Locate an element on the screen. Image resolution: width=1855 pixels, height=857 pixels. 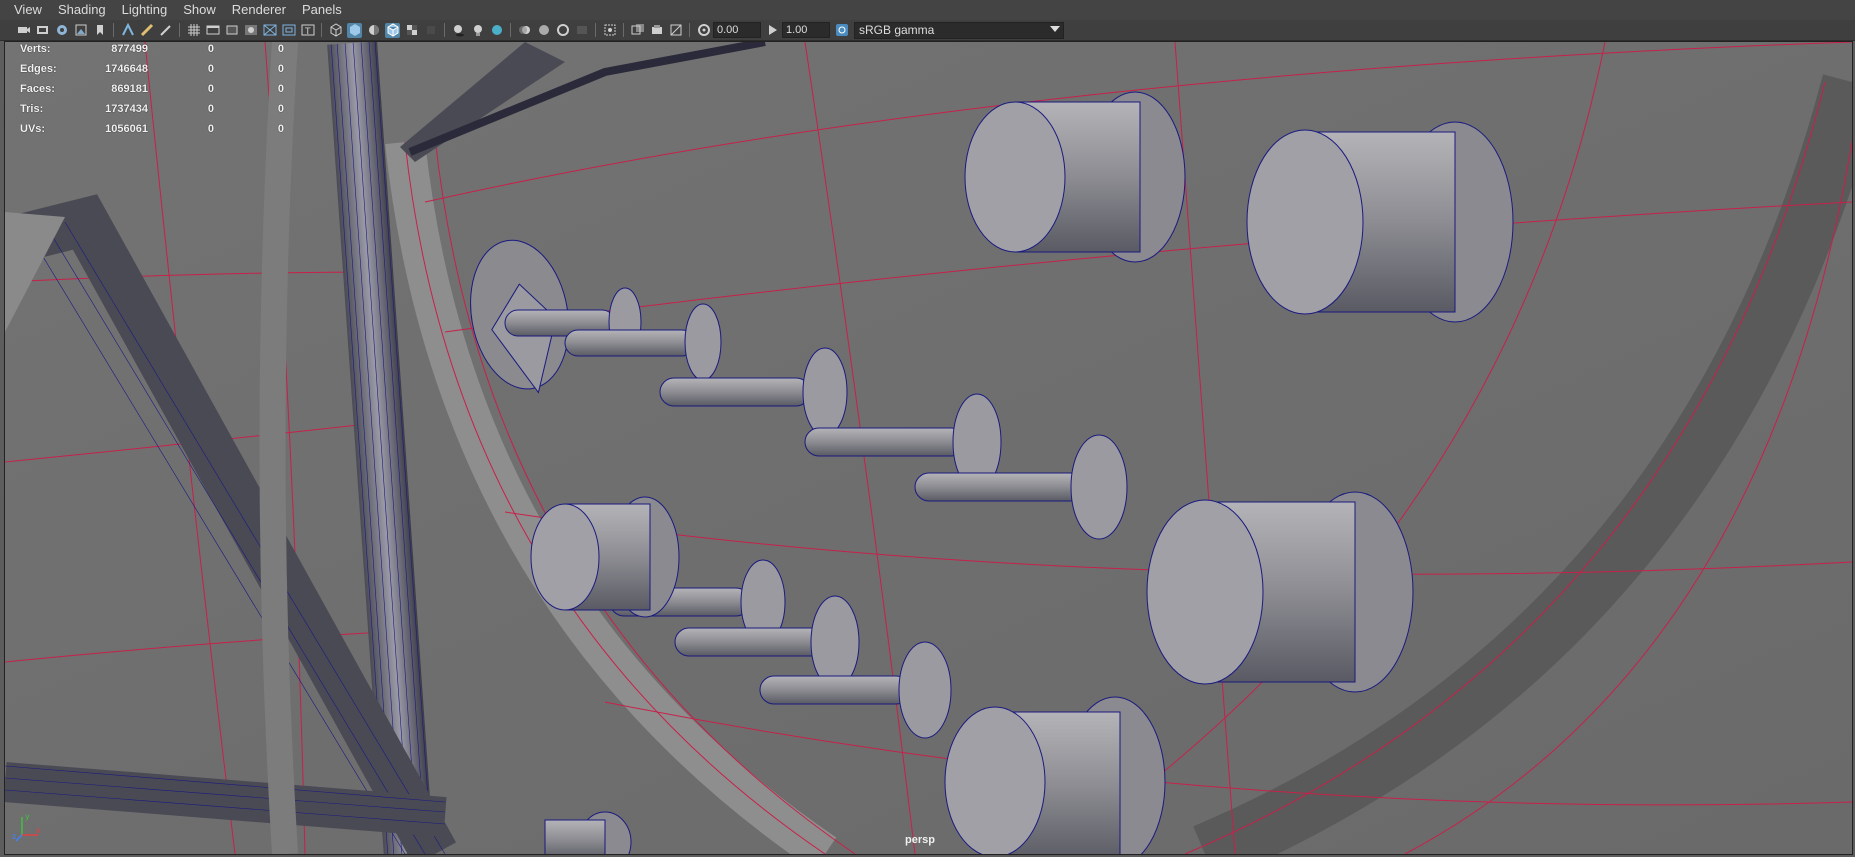
bookmarks-icon is located at coordinates (61, 30).